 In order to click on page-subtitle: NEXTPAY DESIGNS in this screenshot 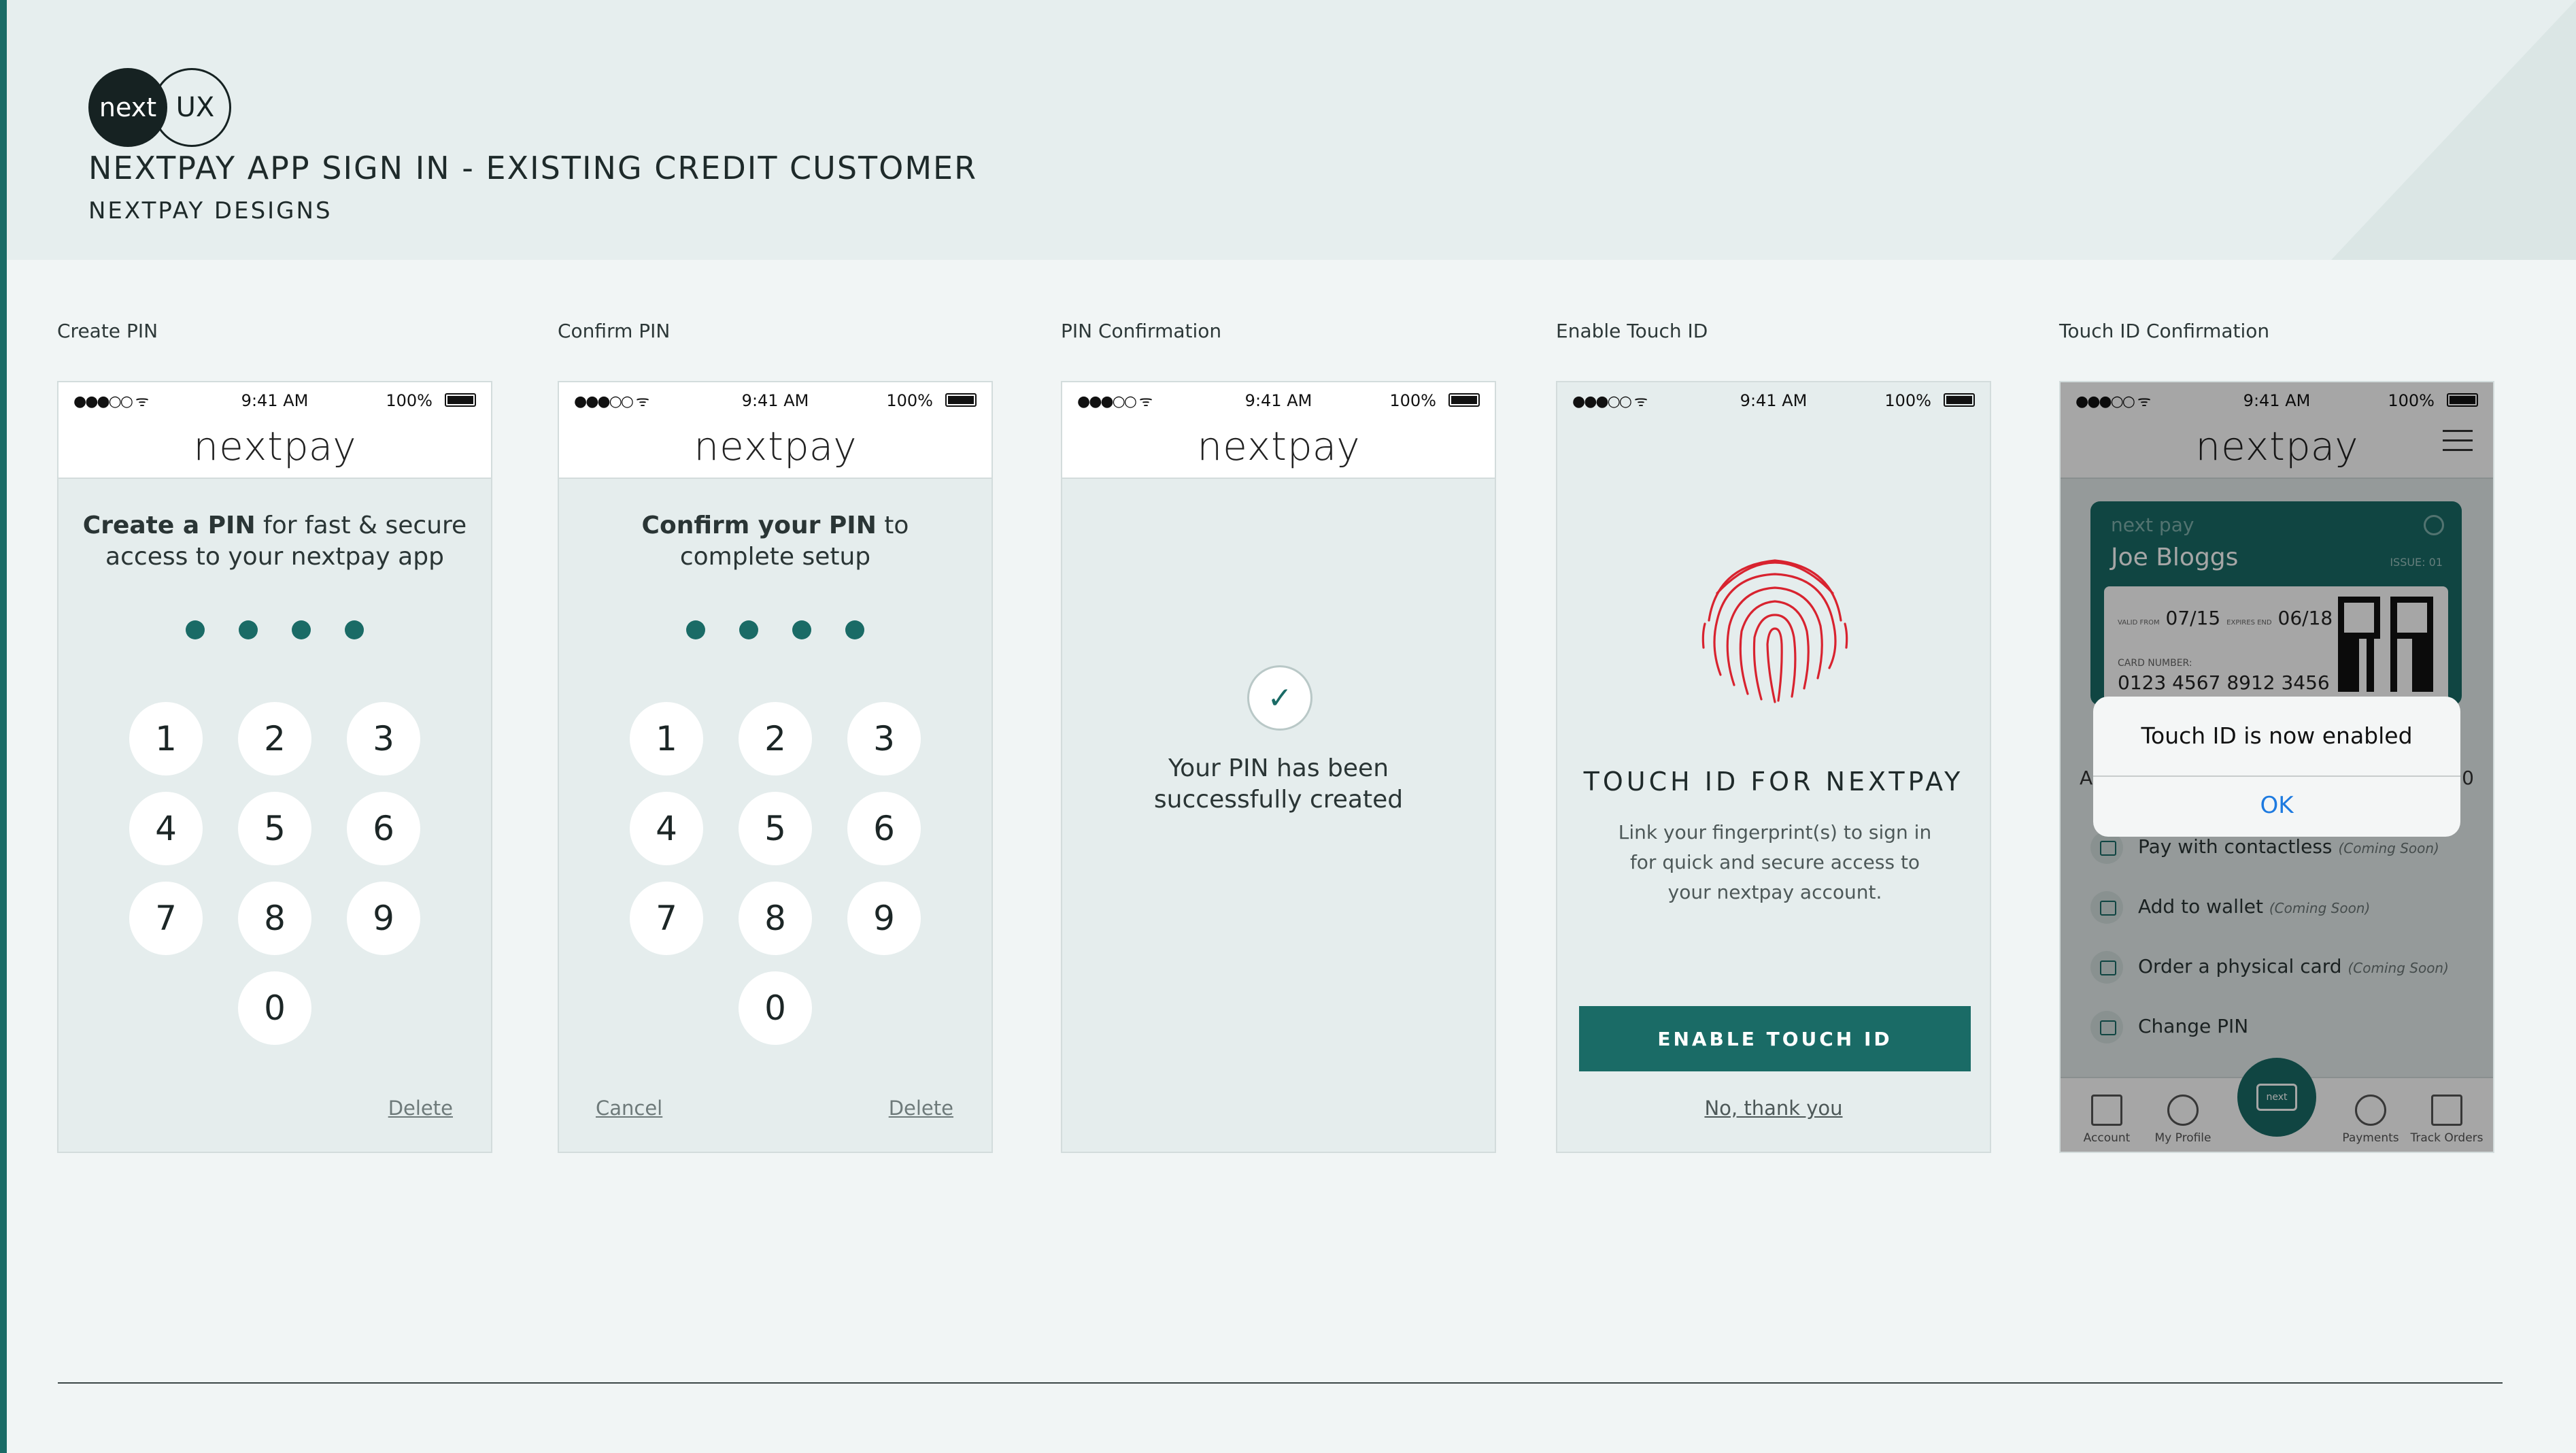, I will do `click(210, 210)`.